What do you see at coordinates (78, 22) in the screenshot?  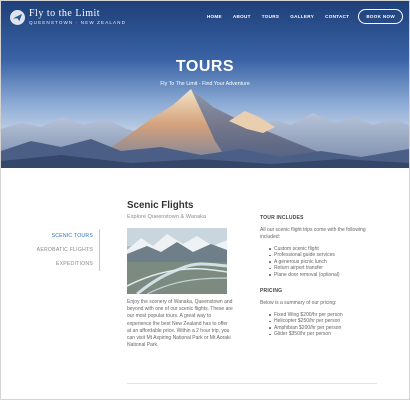 I see `brand-subtitle: QUEENSTOWN · NEW ZEALAND` at bounding box center [78, 22].